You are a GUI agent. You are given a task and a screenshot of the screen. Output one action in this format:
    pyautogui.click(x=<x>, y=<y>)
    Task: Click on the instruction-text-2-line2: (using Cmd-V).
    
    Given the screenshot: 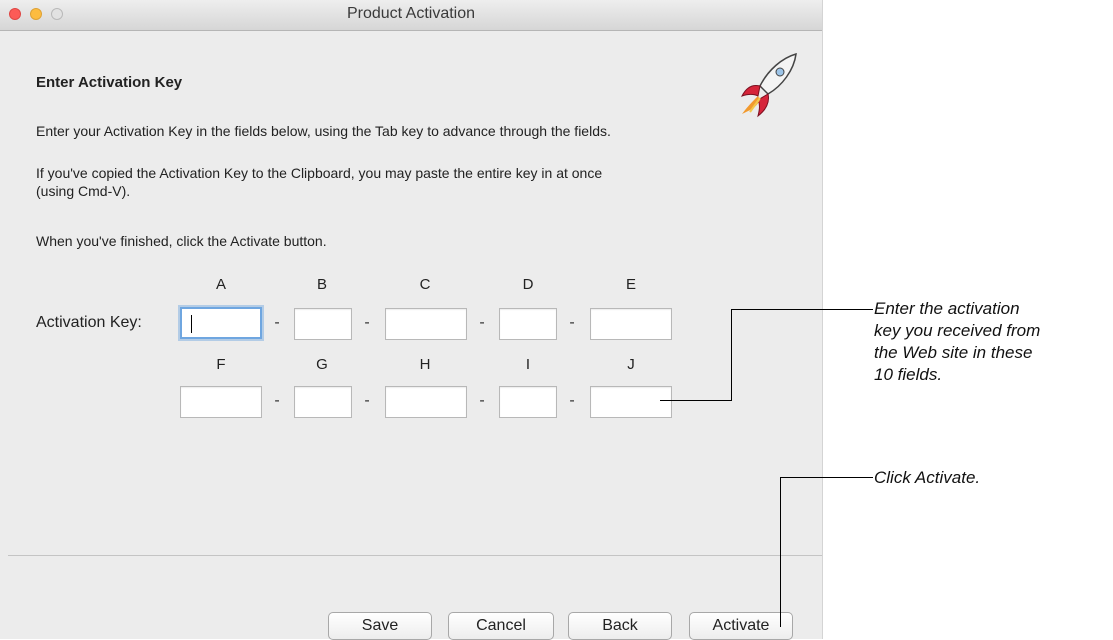 What is the action you would take?
    pyautogui.click(x=83, y=191)
    